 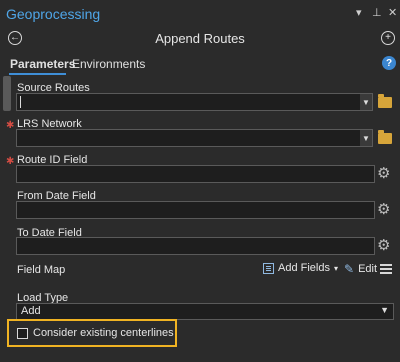 I want to click on menu-icon, so click(x=386, y=265).